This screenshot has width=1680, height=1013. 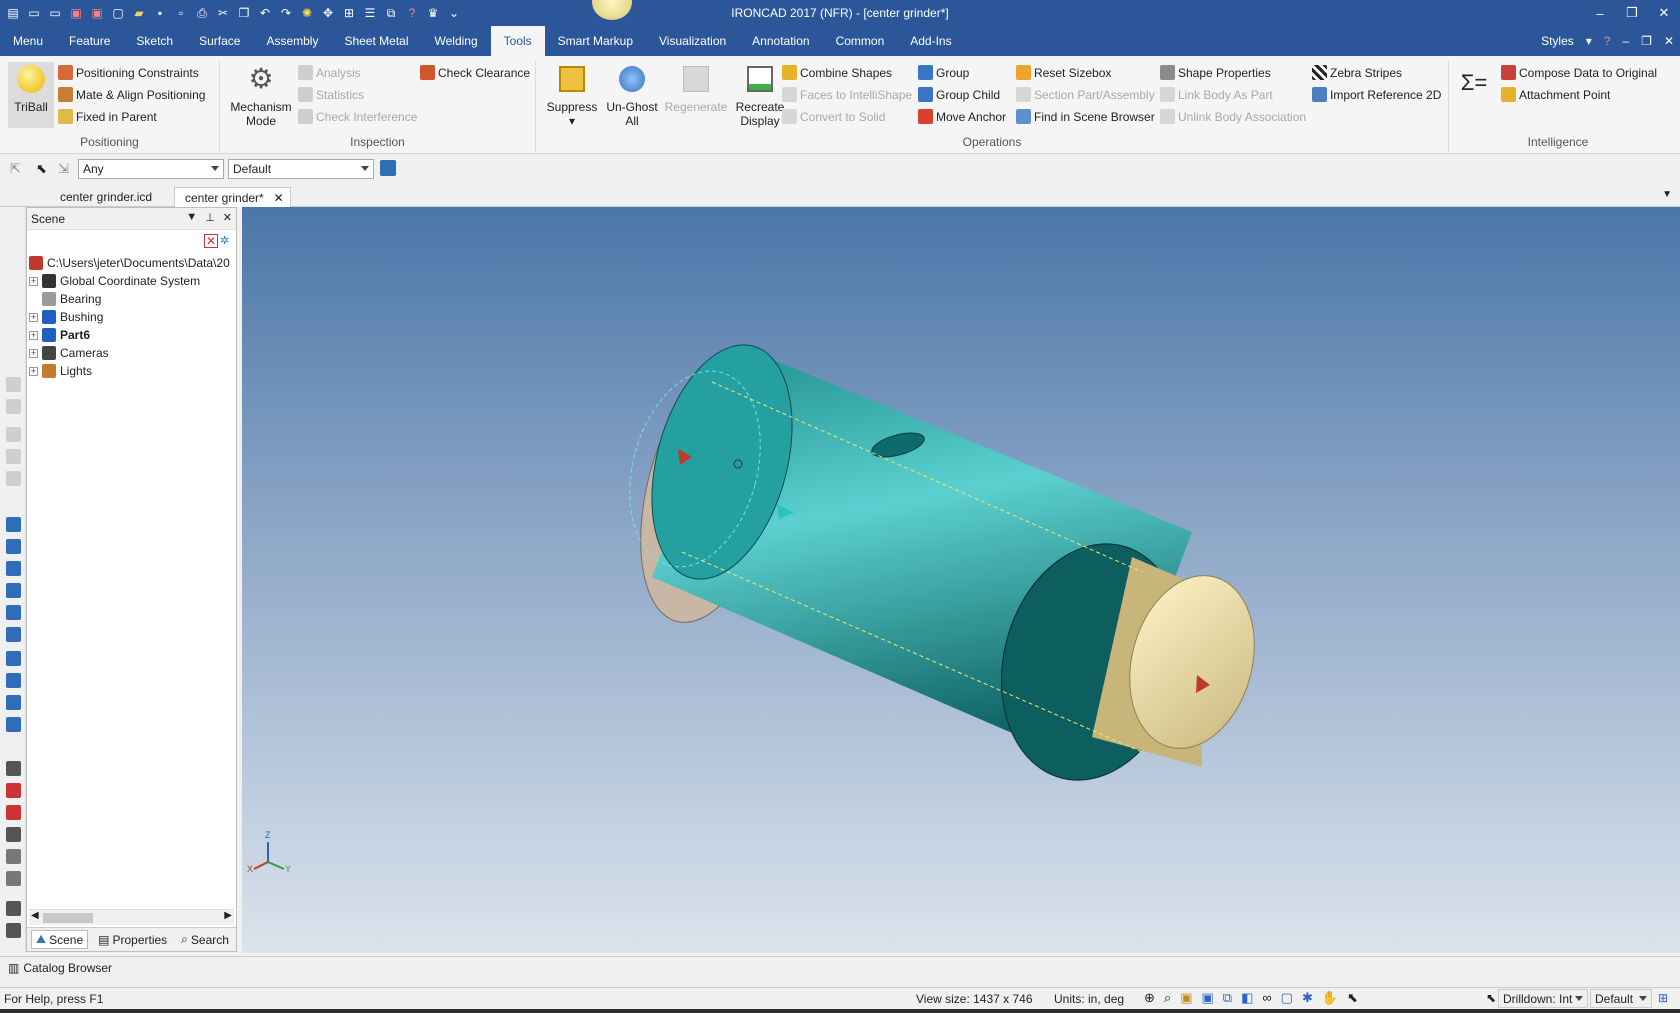 I want to click on help-icon: ?, so click(x=1607, y=41).